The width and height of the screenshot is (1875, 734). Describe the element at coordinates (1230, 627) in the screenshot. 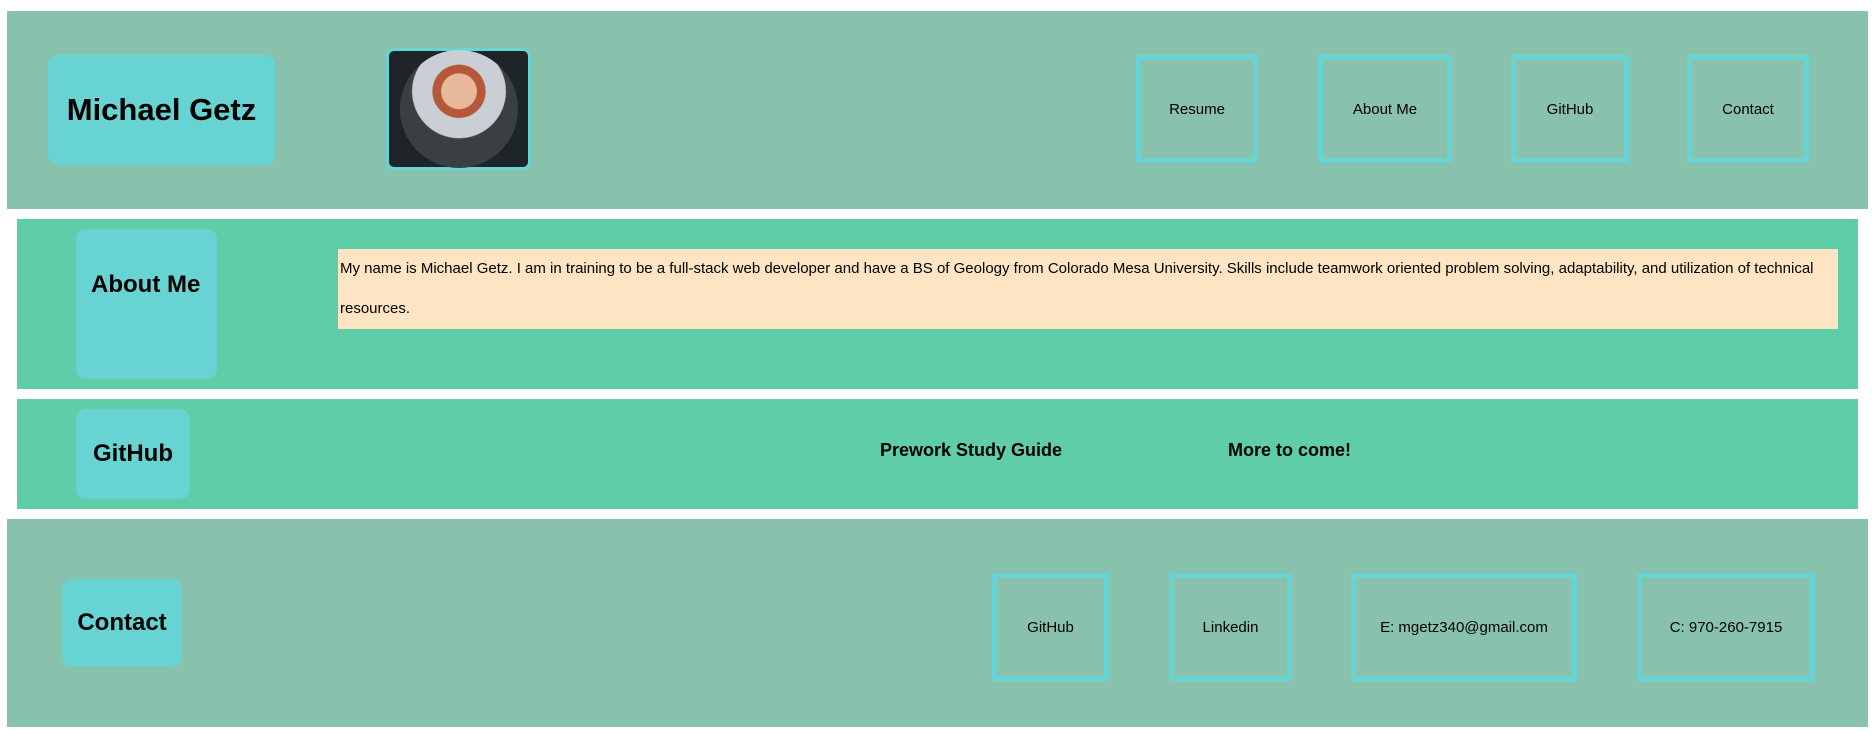

I see `contact-linkedin-link: Linkedin` at that location.